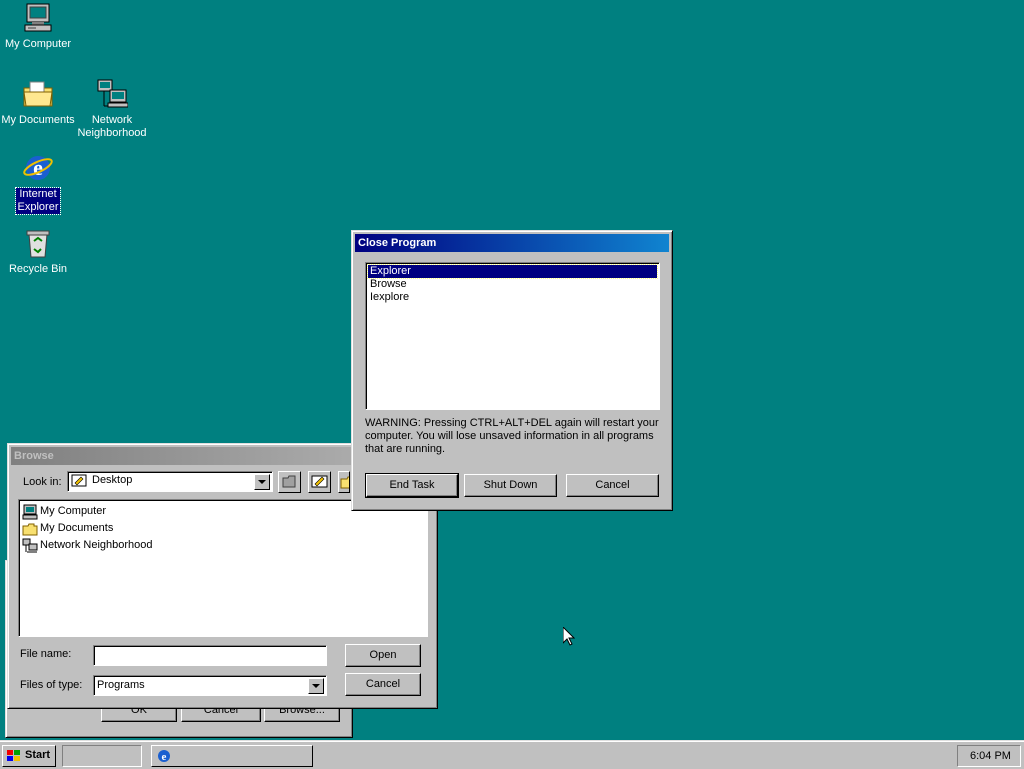 Image resolution: width=1024 pixels, height=769 pixels. Describe the element at coordinates (232, 756) in the screenshot. I see `taskbar-button-iexplore: e` at that location.